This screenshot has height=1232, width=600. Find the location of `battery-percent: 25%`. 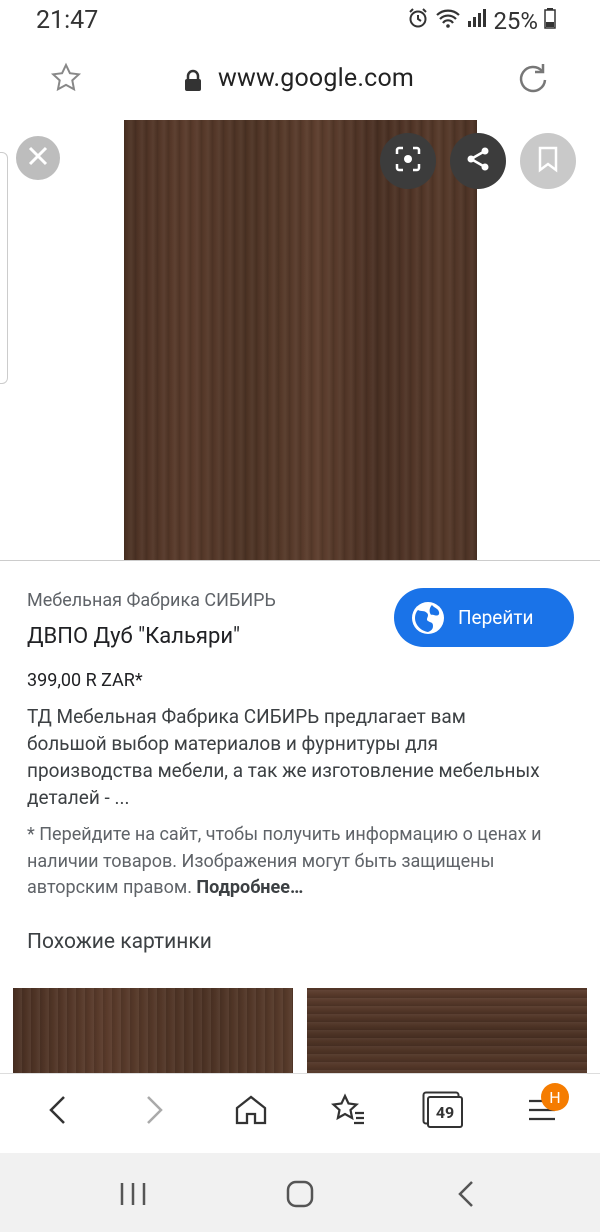

battery-percent: 25% is located at coordinates (515, 21).